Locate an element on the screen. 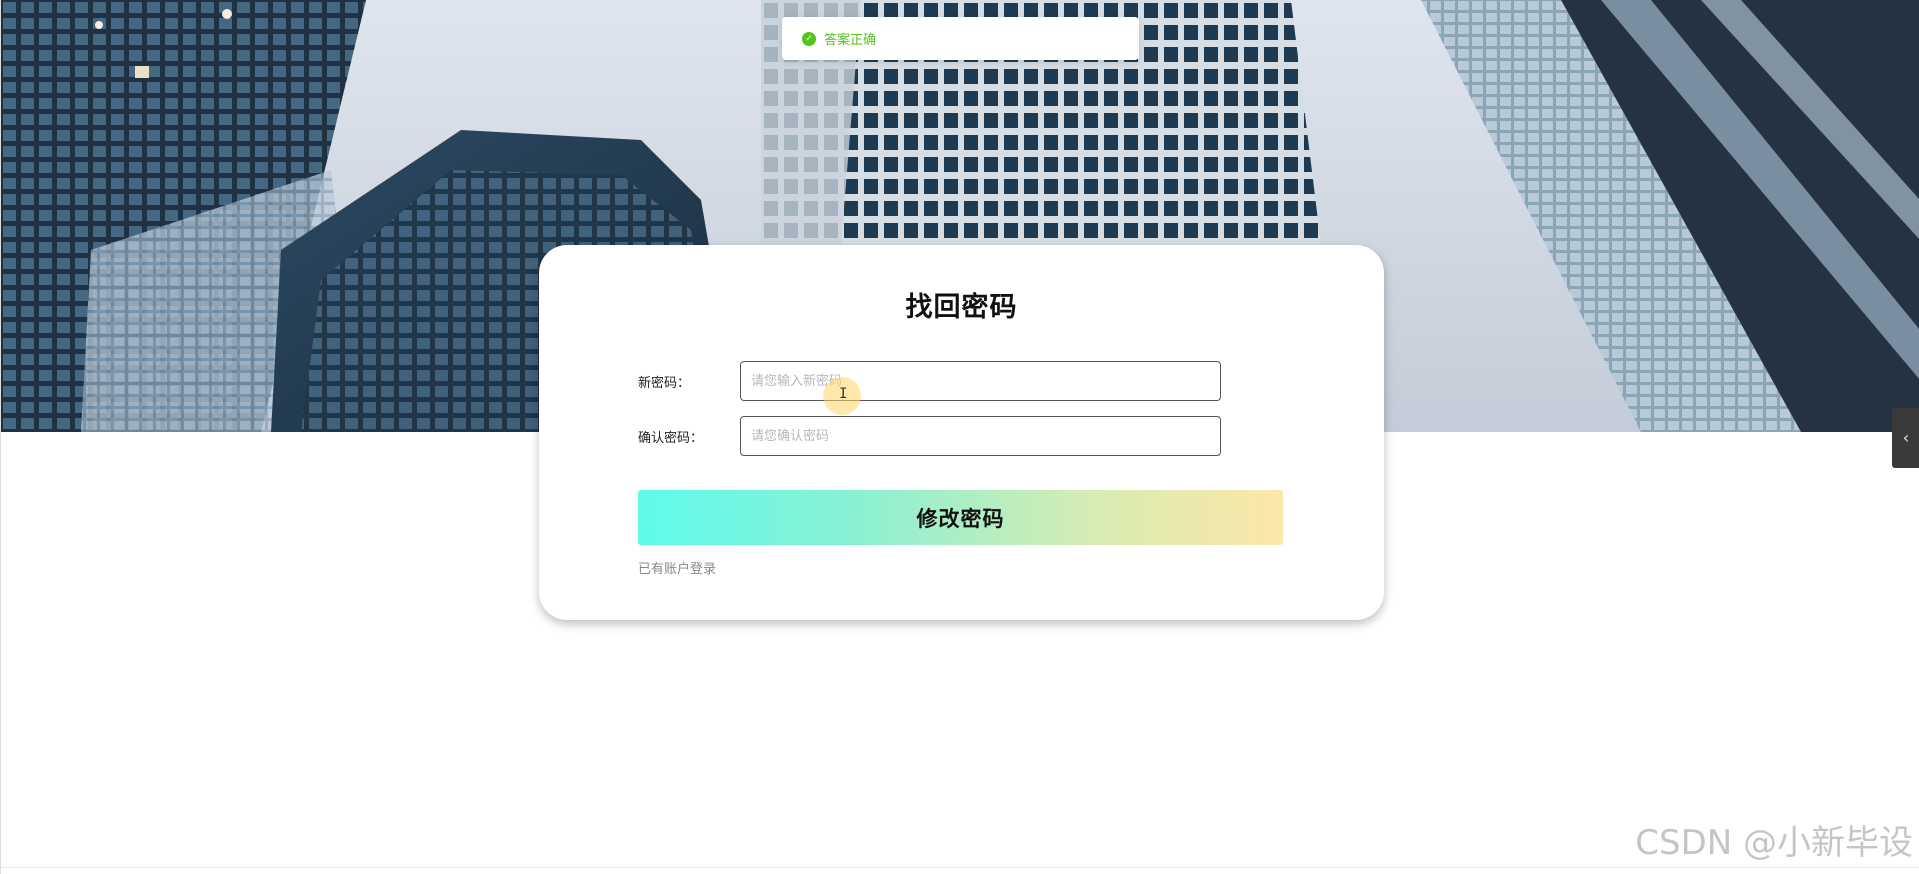  success-toast: ✓ 答案正确 is located at coordinates (960, 38).